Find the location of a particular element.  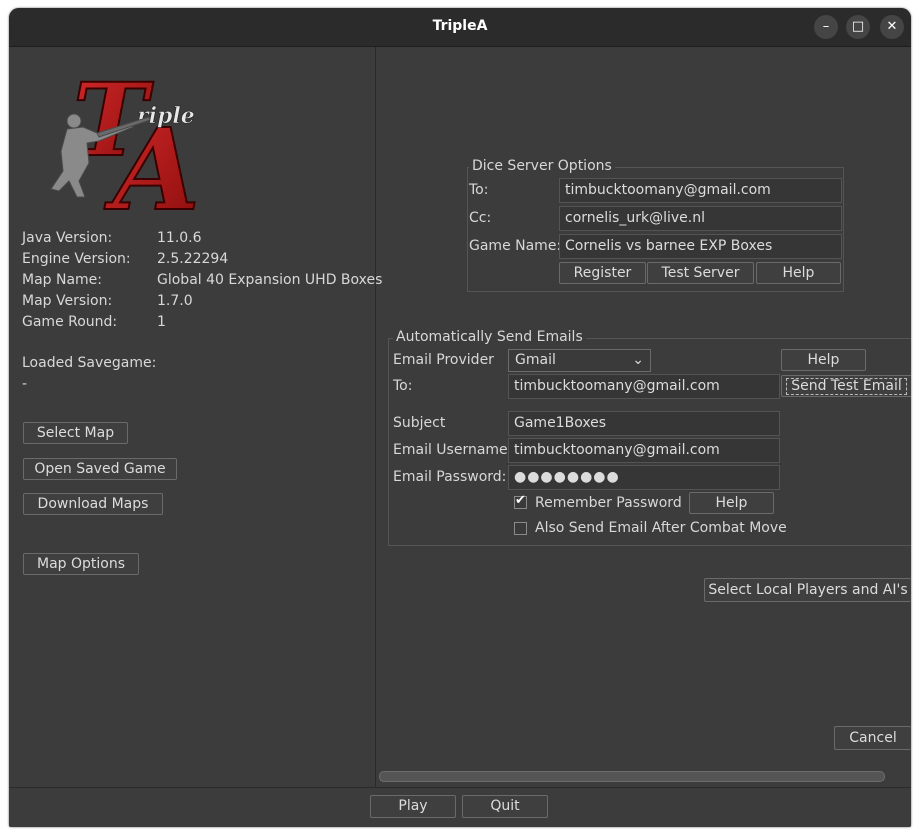

remember-password-checkbox: ✔ is located at coordinates (520, 501).